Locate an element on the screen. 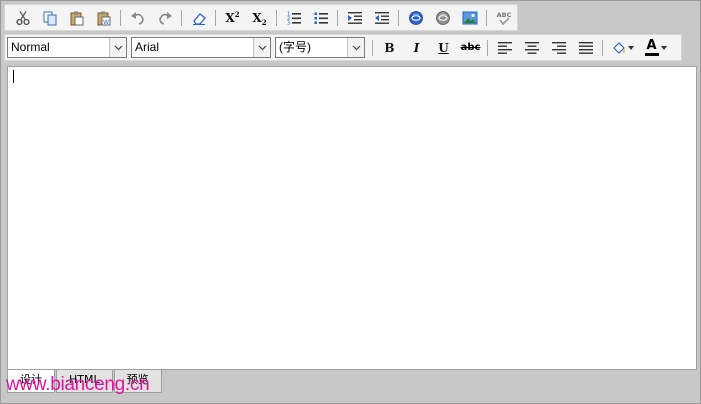  subscript-button: X2 is located at coordinates (260, 18).